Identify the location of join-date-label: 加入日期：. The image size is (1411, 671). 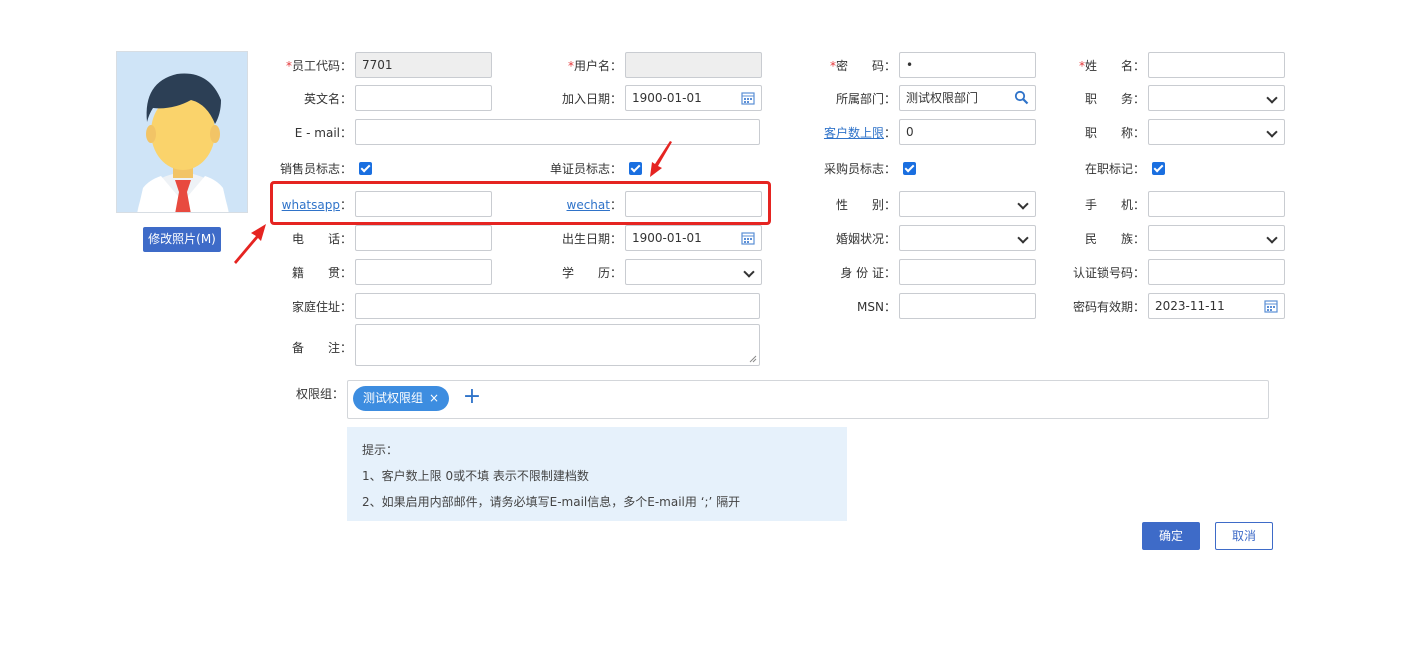
(591, 99).